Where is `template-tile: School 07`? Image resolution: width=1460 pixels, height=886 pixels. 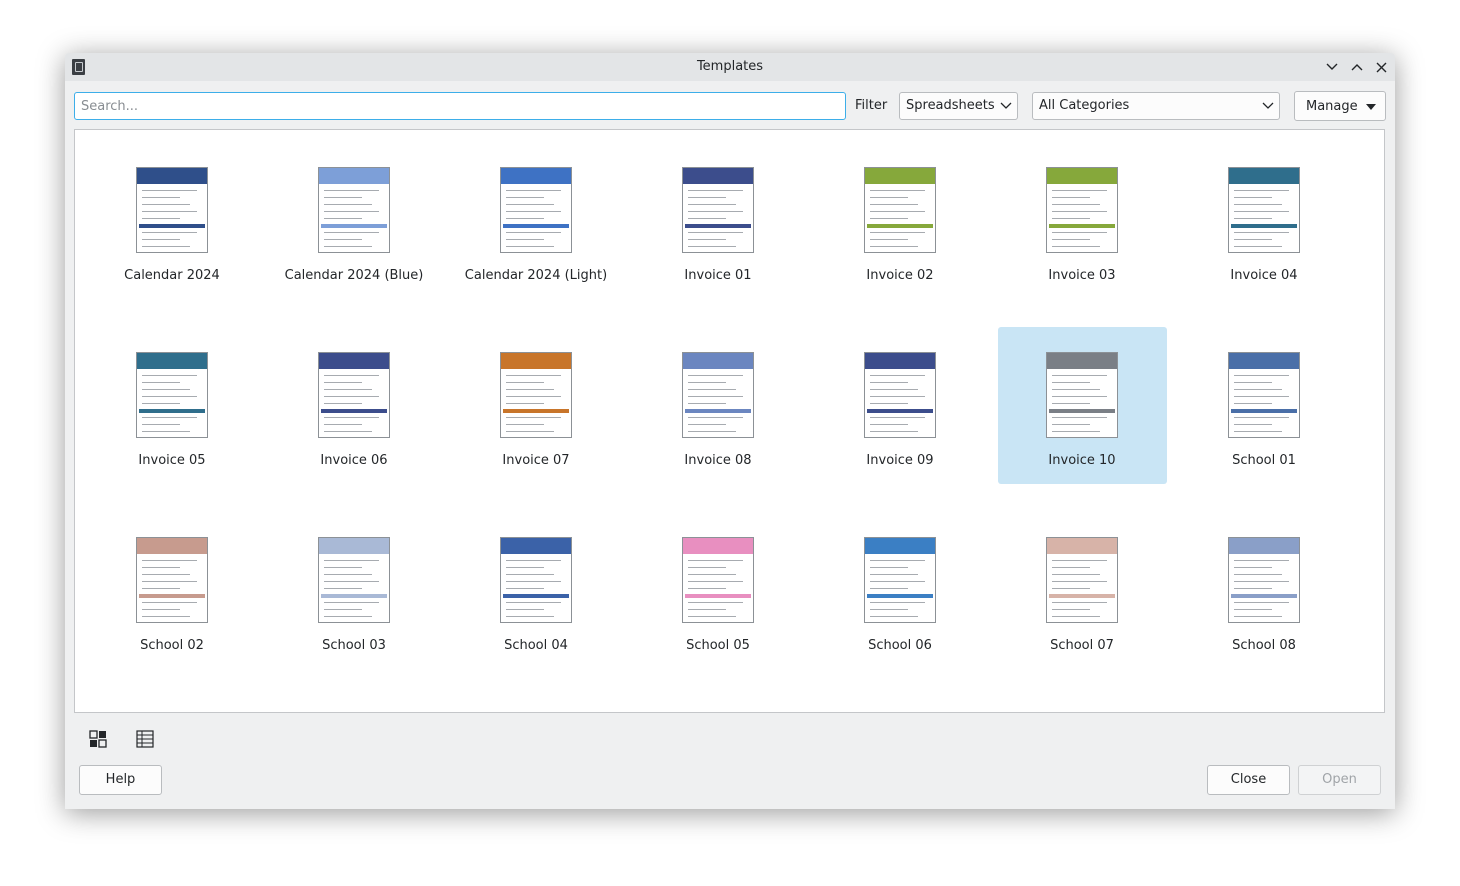
template-tile: School 07 is located at coordinates (1082, 590).